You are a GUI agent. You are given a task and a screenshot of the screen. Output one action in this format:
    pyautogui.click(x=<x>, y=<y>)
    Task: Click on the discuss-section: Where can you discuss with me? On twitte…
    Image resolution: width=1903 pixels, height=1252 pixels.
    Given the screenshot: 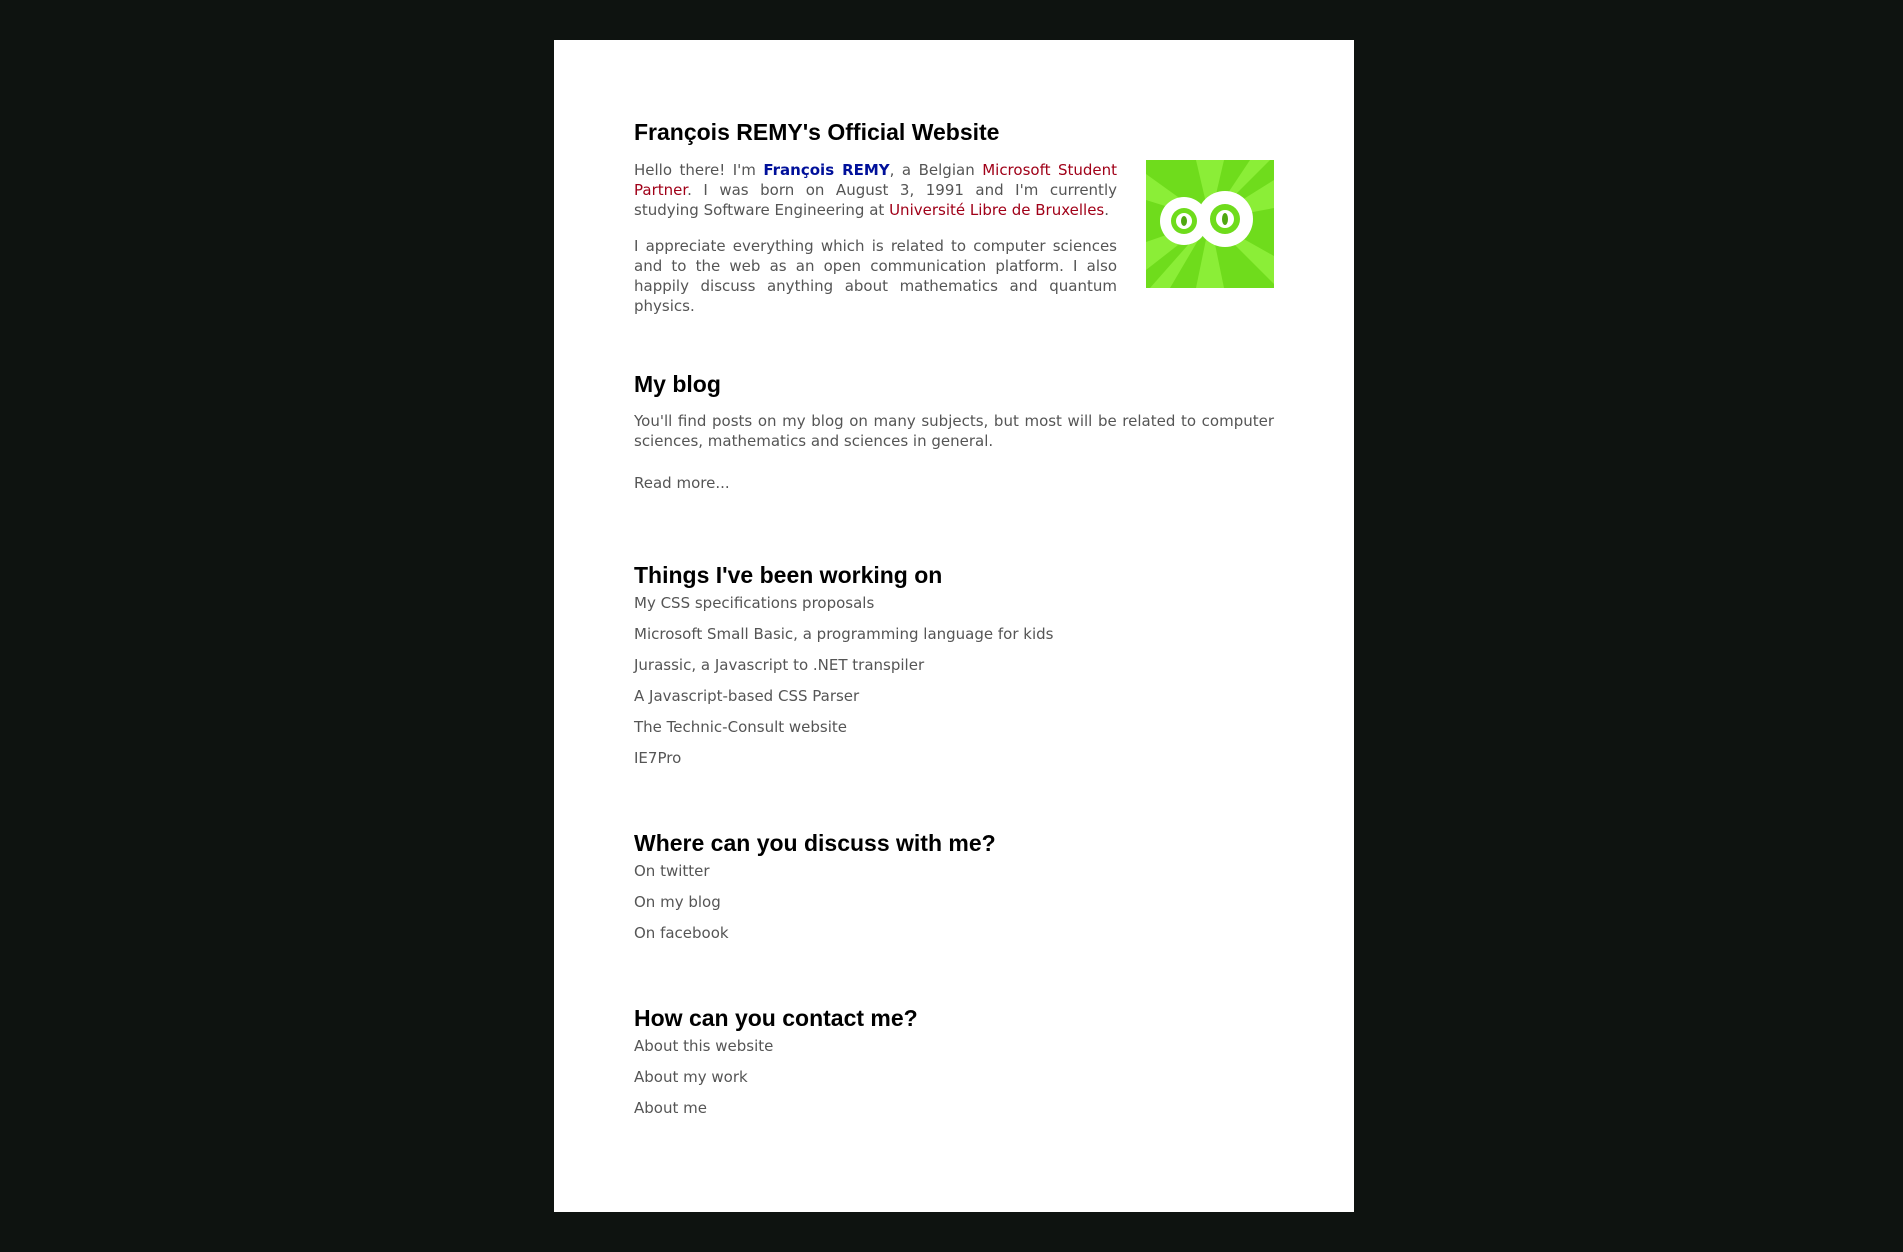 What is the action you would take?
    pyautogui.click(x=954, y=891)
    